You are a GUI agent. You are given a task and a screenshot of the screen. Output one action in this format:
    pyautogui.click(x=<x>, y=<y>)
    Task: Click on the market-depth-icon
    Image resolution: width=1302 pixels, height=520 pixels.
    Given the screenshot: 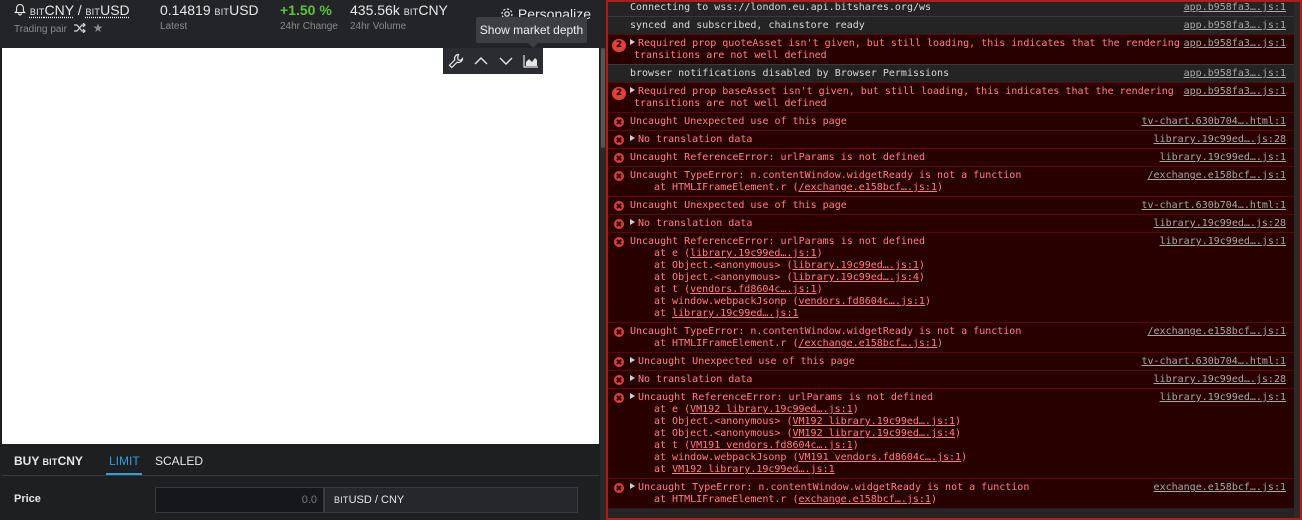 What is the action you would take?
    pyautogui.click(x=530, y=61)
    